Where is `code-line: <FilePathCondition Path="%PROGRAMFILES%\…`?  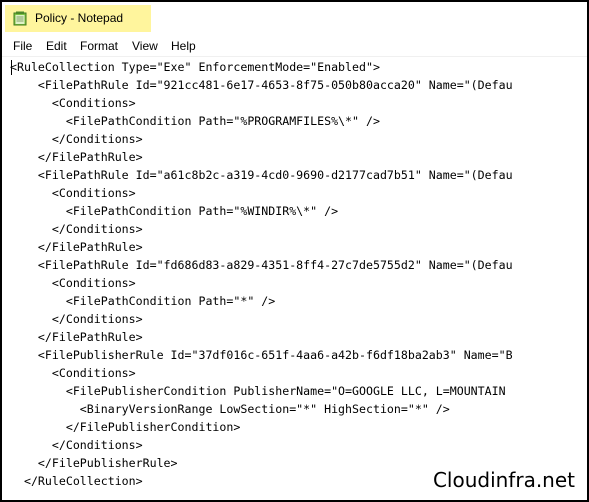 code-line: <FilePathCondition Path="%PROGRAMFILES%\… is located at coordinates (195, 121).